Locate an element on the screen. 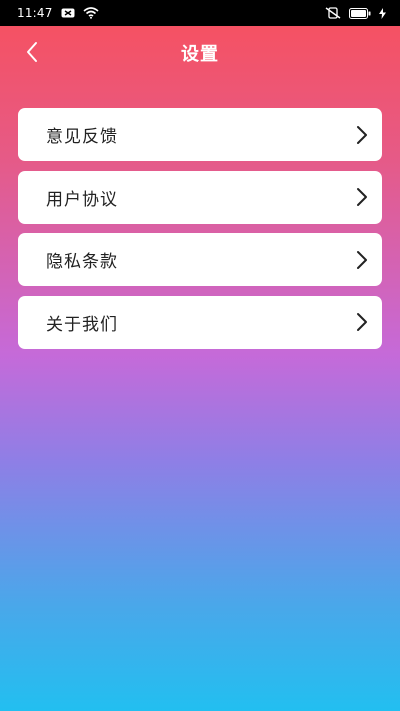 The image size is (400, 711). status-time: 11:47 is located at coordinates (35, 13).